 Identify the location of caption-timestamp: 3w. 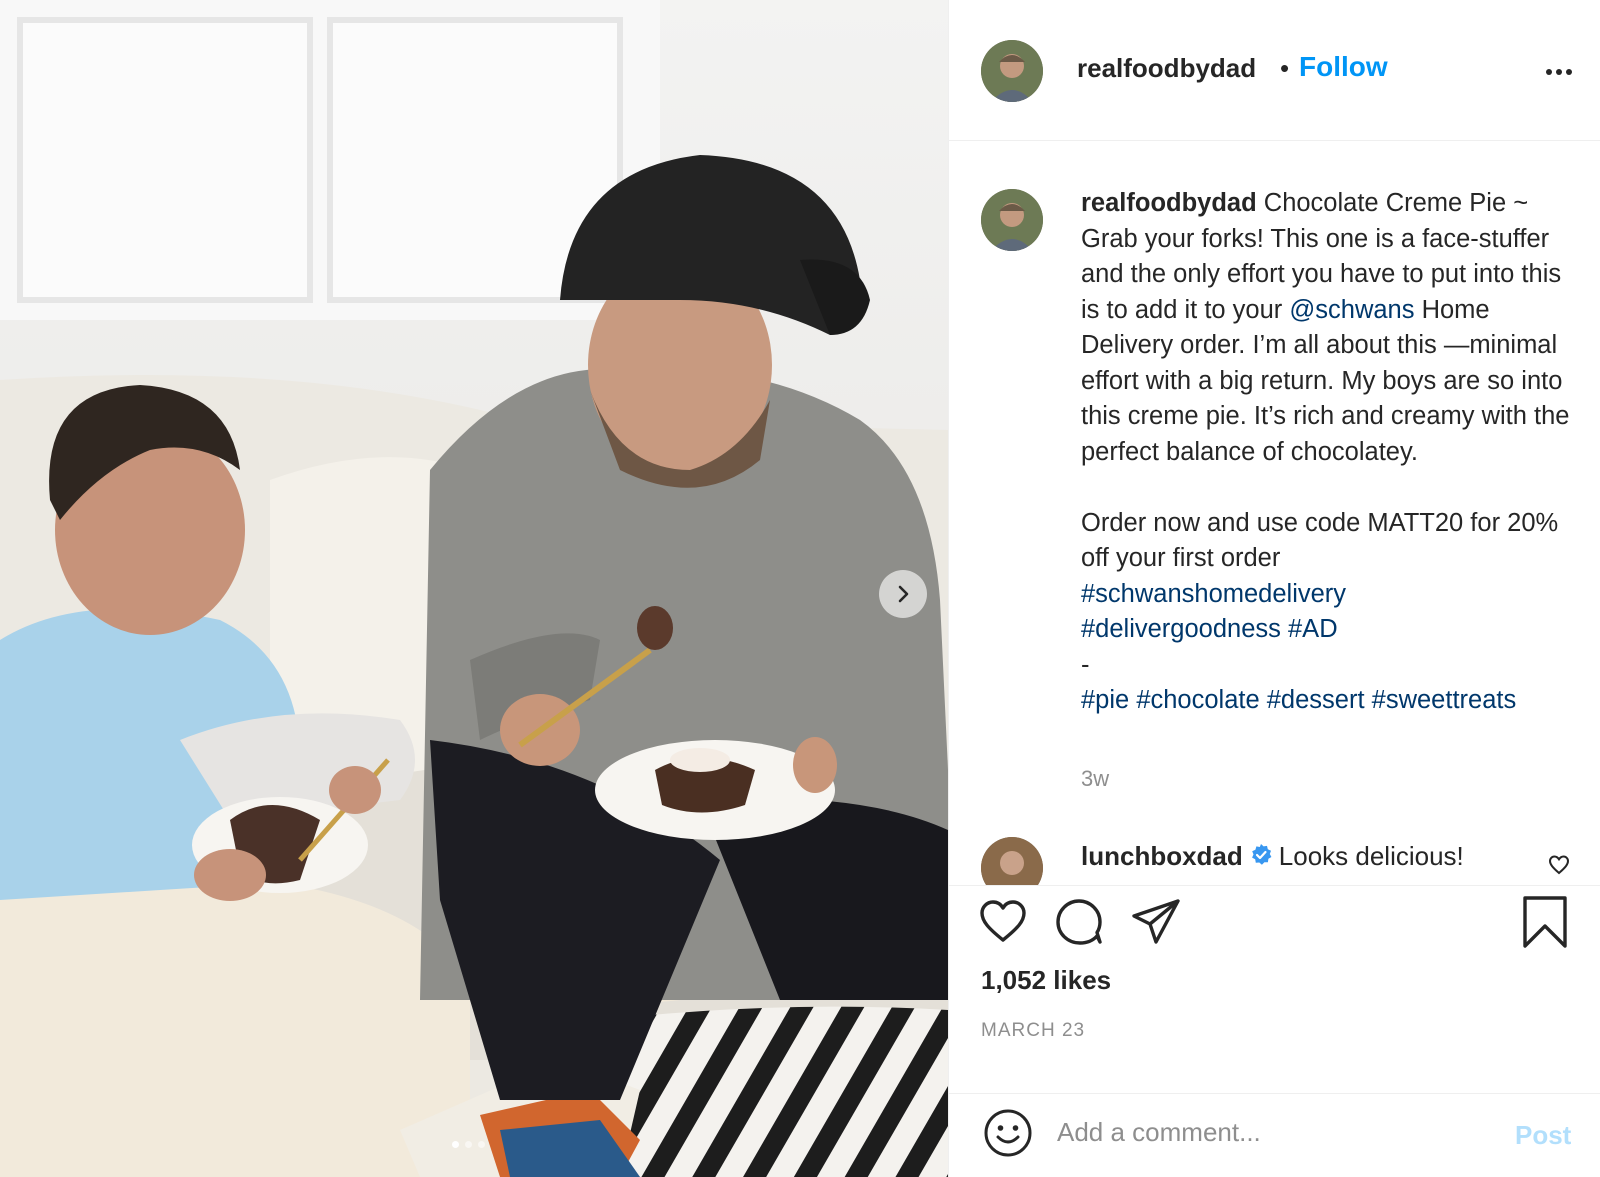
(1095, 779).